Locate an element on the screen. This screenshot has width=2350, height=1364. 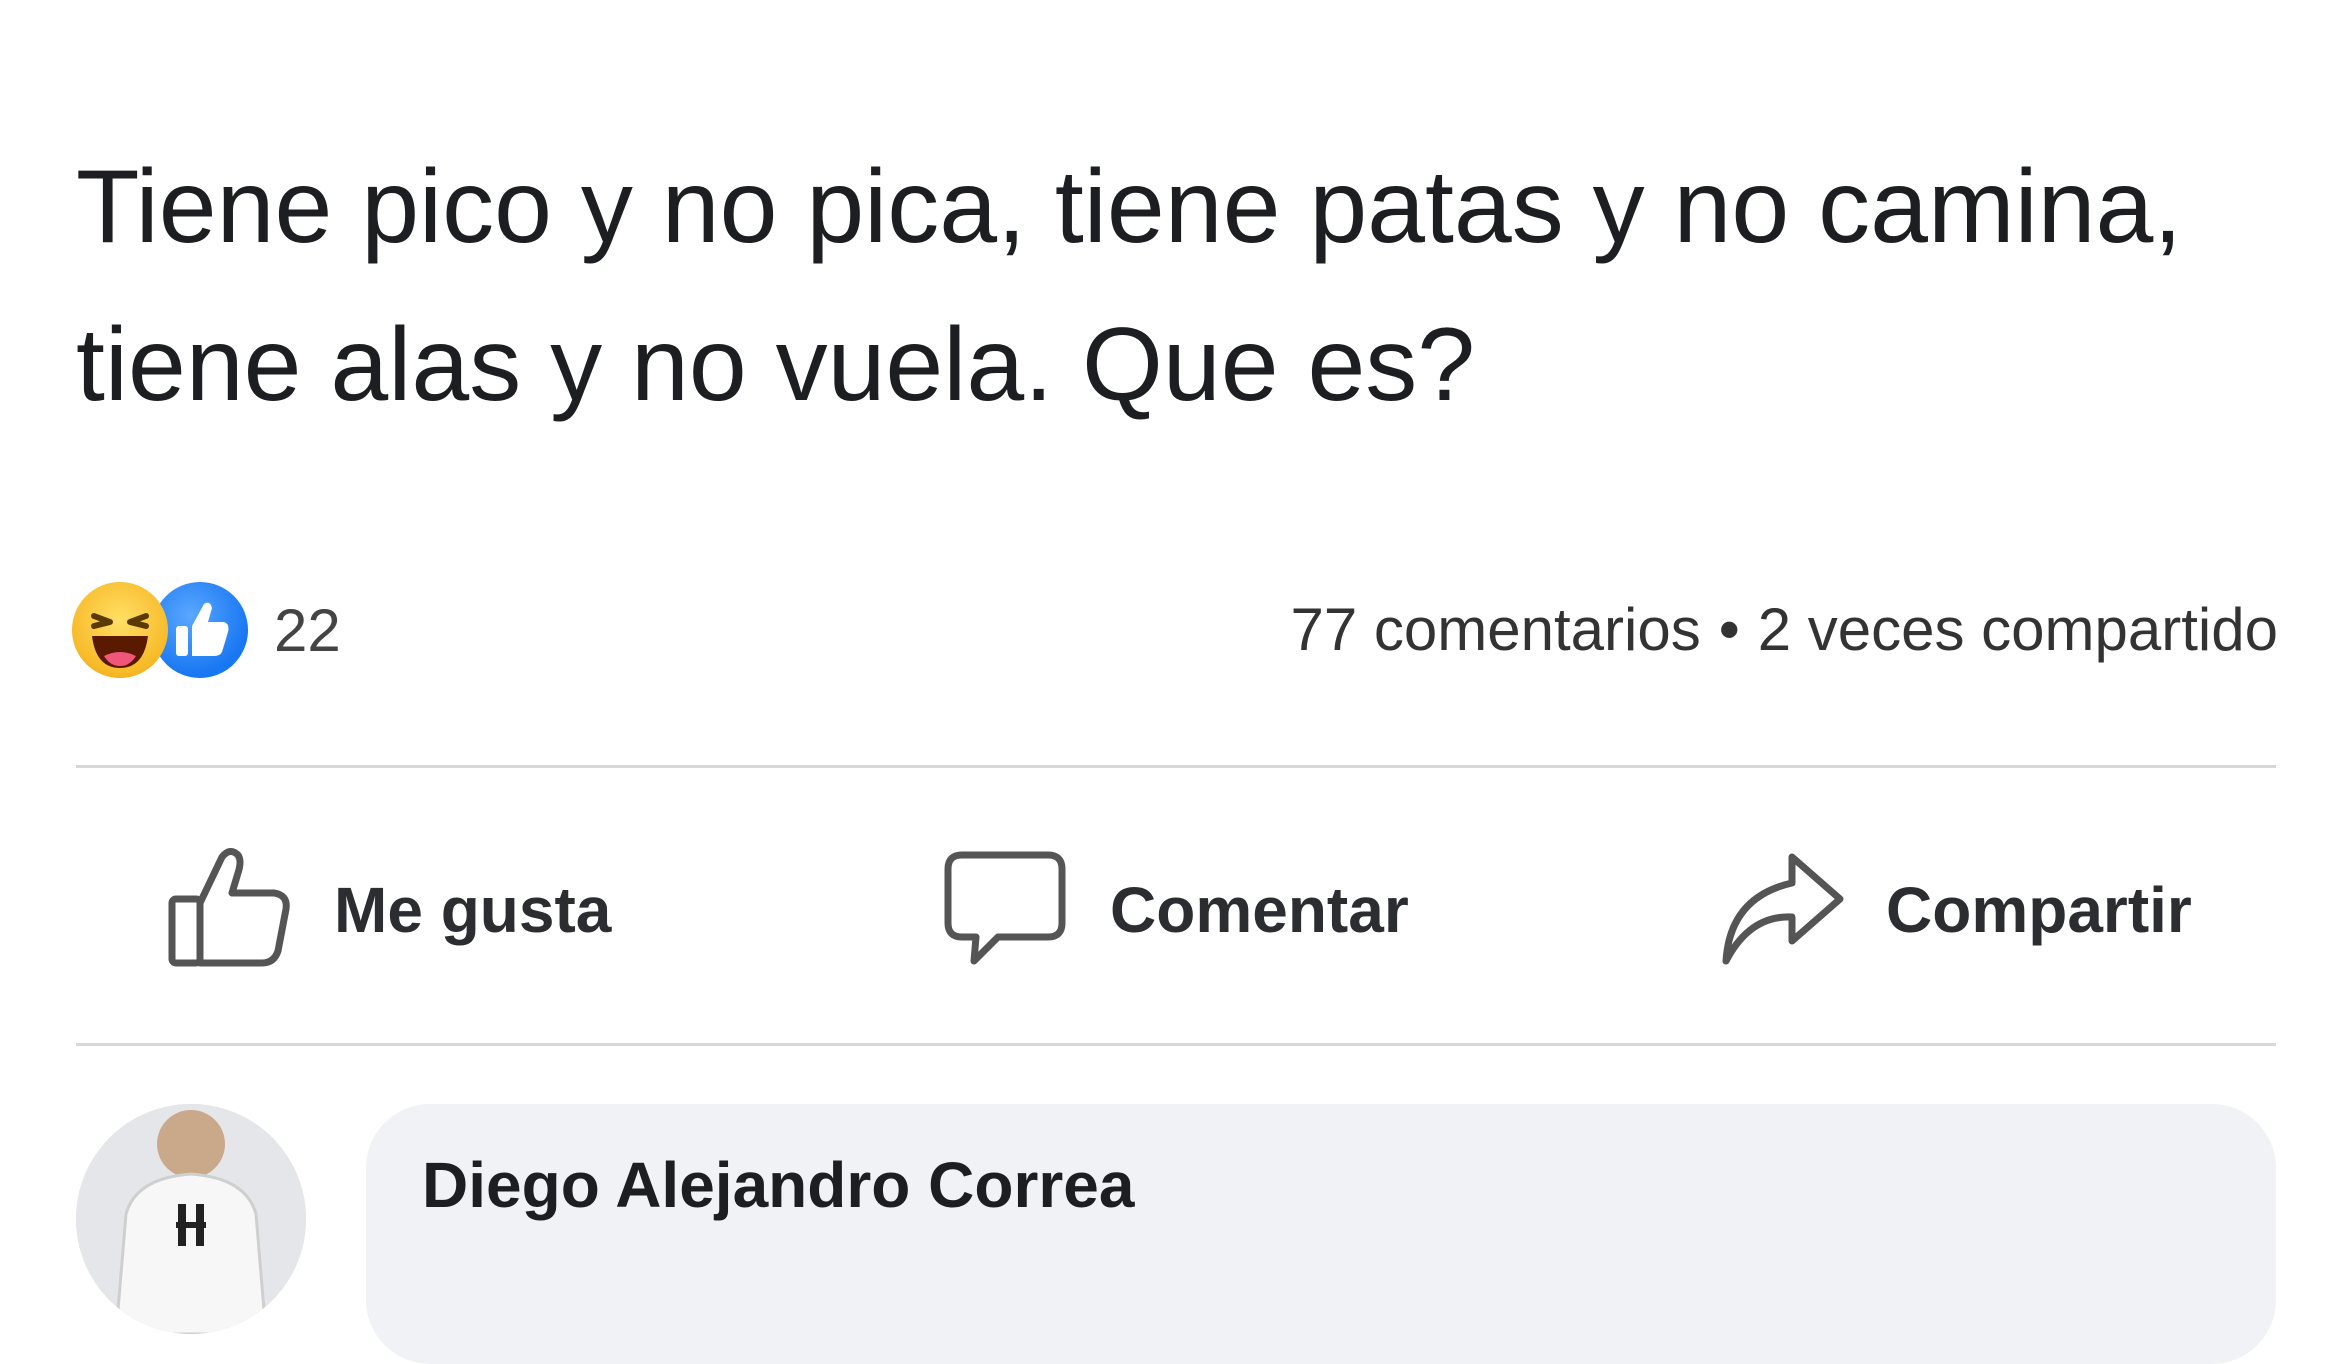
reactions-row: 22 77 comentarios • 2 veces compartido is located at coordinates (1175, 630).